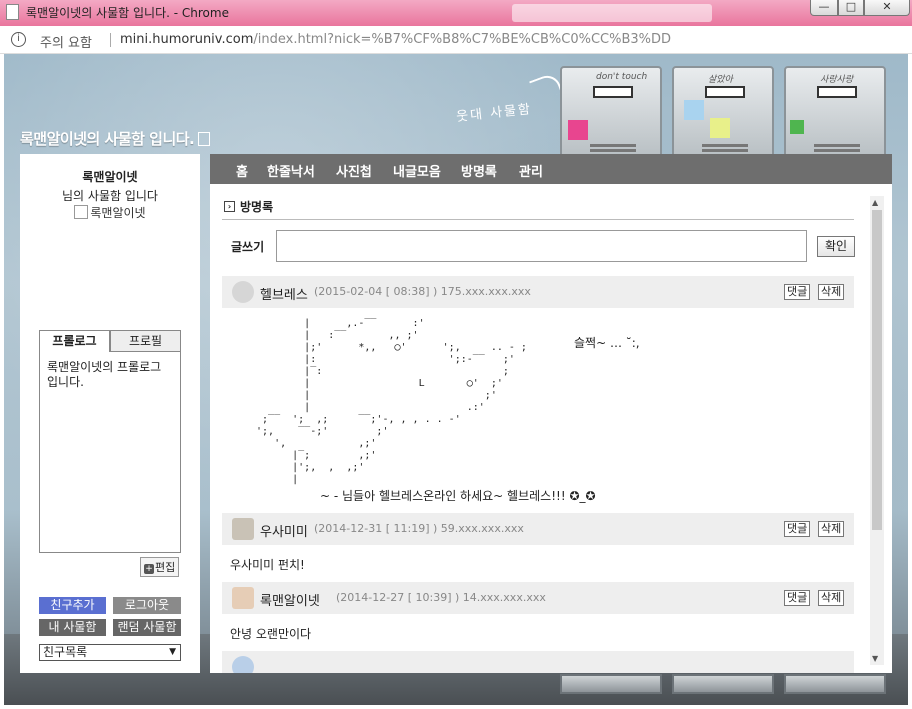 Image resolution: width=912 pixels, height=709 pixels. I want to click on nav-bar: 홈 한줄낙서 사진첩 내글모음 방명록 관리, so click(551, 169).